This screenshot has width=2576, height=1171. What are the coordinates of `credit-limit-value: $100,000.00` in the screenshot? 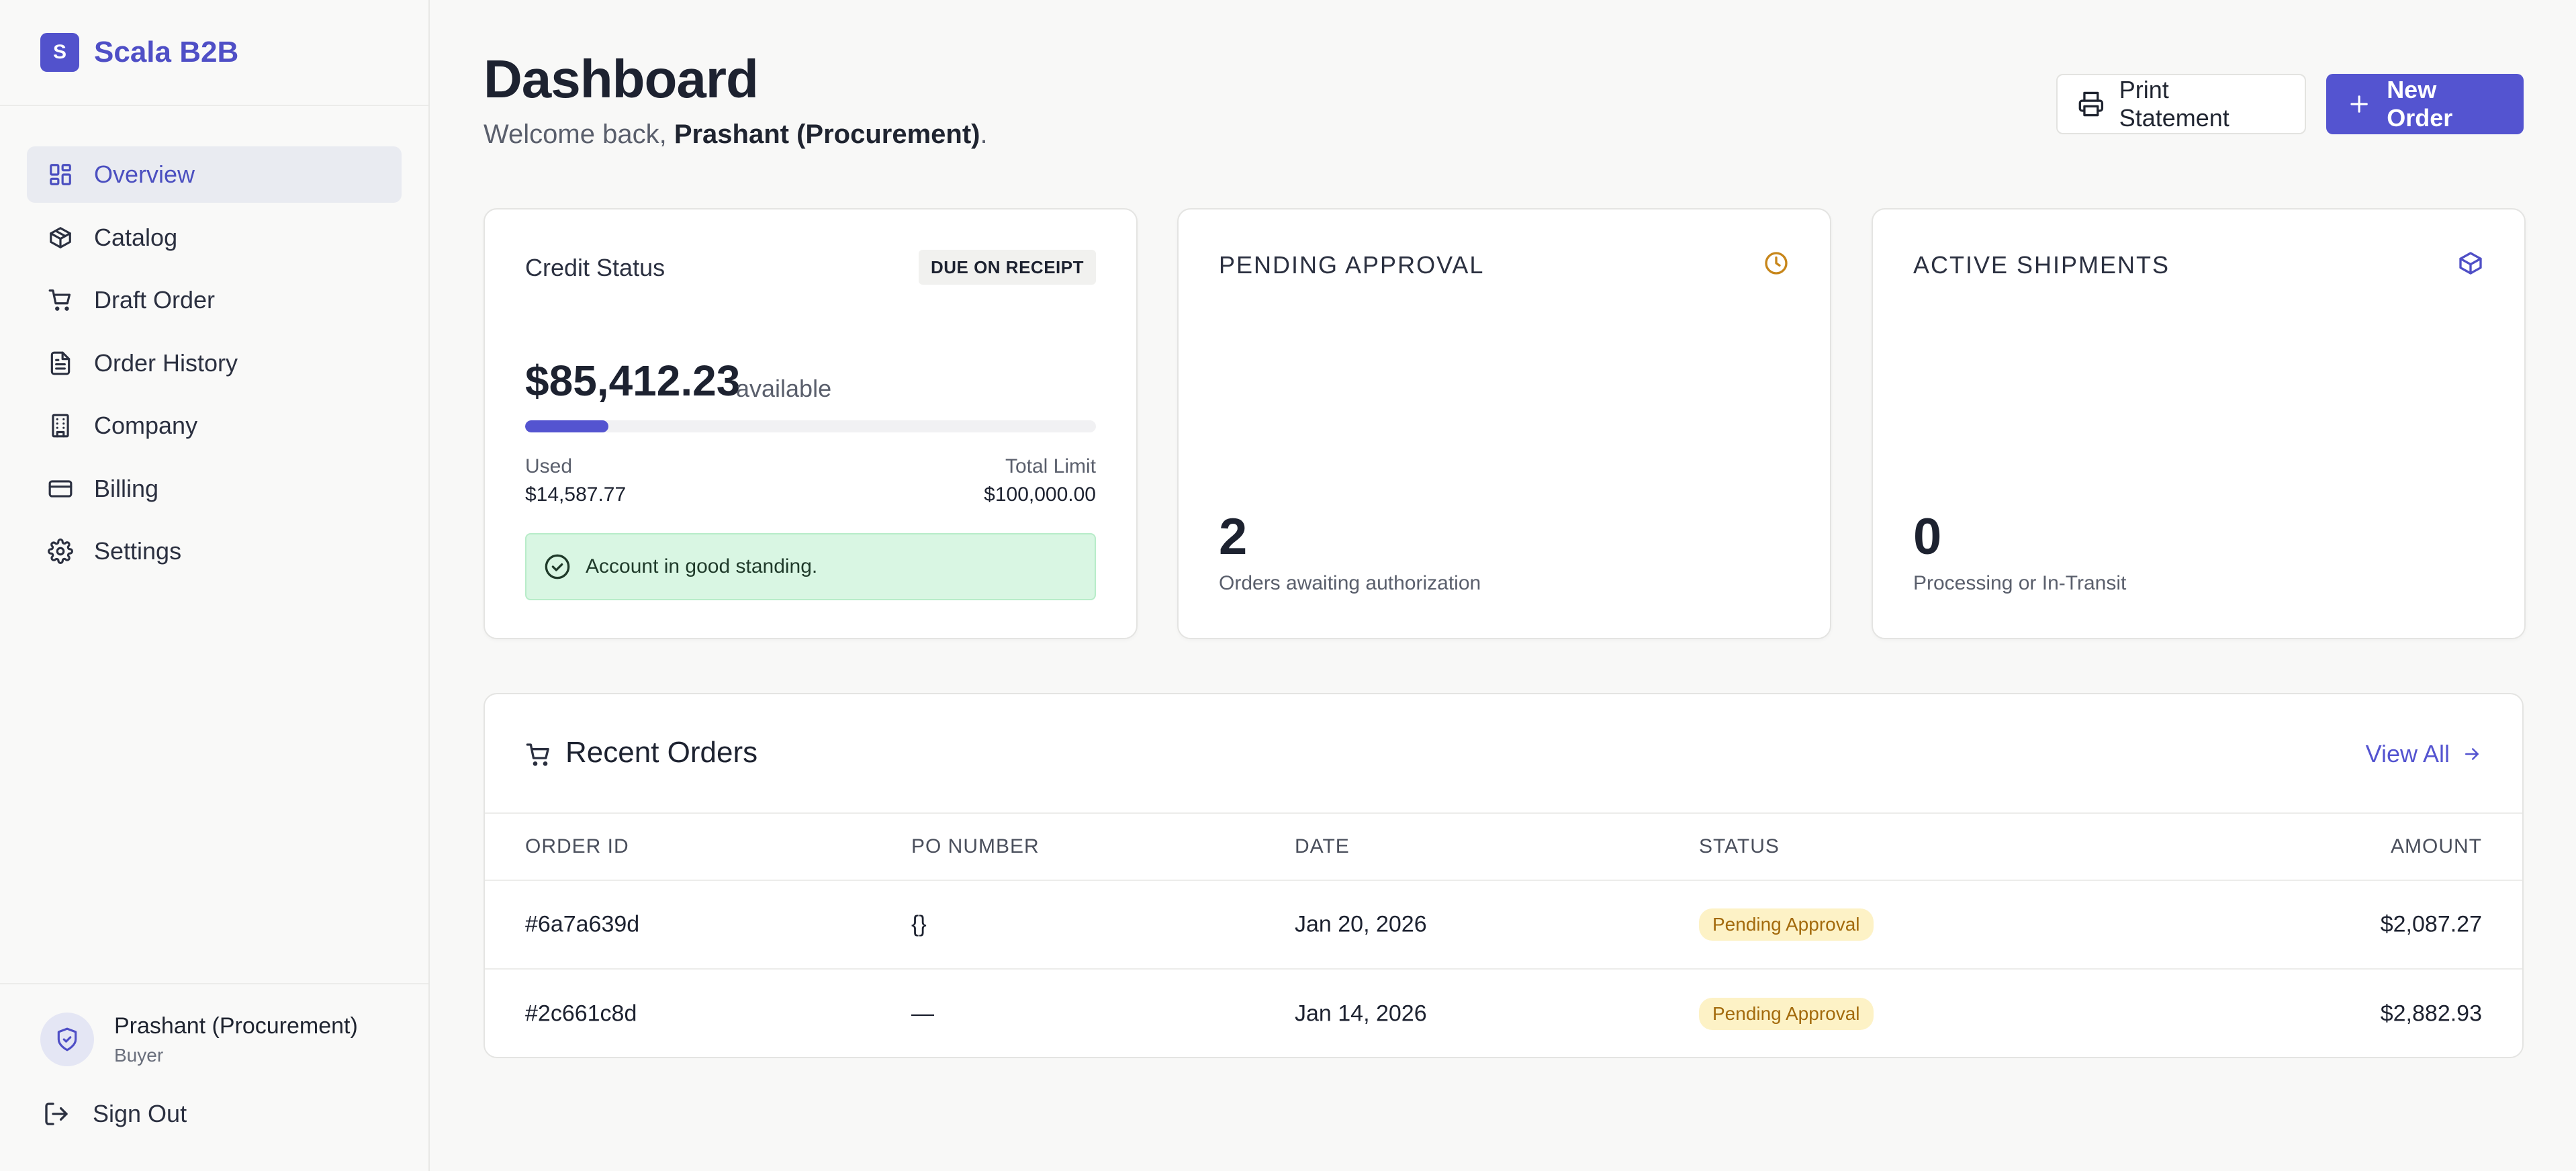 It's located at (1040, 494).